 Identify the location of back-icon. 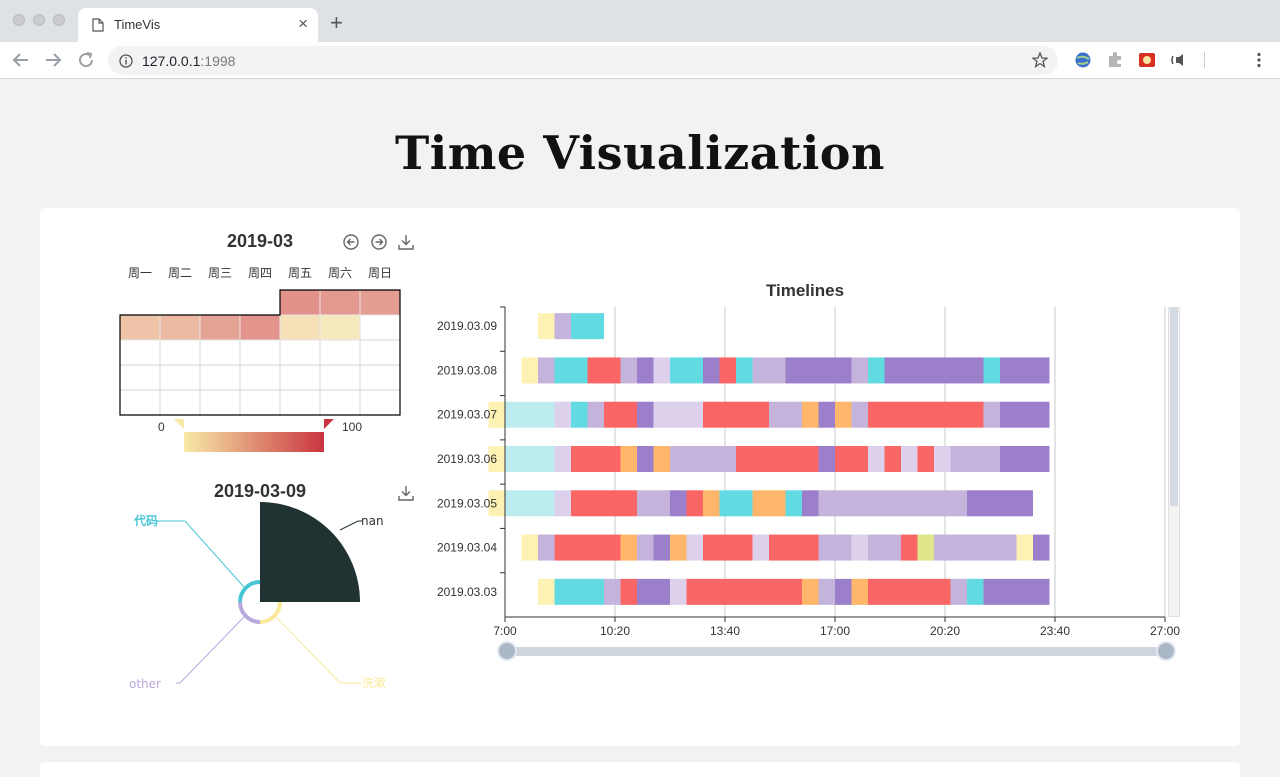
(21, 60).